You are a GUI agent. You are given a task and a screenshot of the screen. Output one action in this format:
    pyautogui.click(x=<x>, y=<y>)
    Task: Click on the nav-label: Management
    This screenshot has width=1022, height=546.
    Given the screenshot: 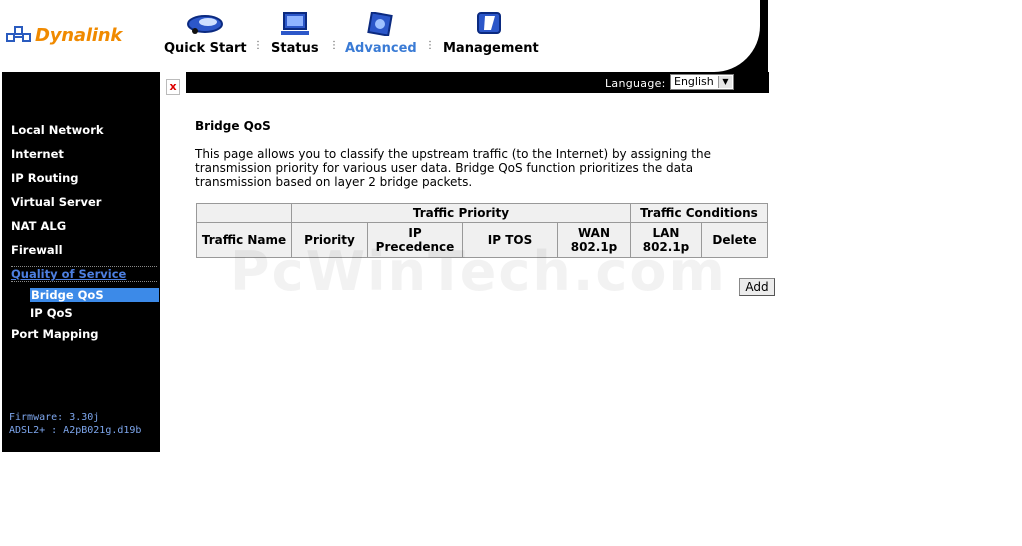 What is the action you would take?
    pyautogui.click(x=491, y=48)
    